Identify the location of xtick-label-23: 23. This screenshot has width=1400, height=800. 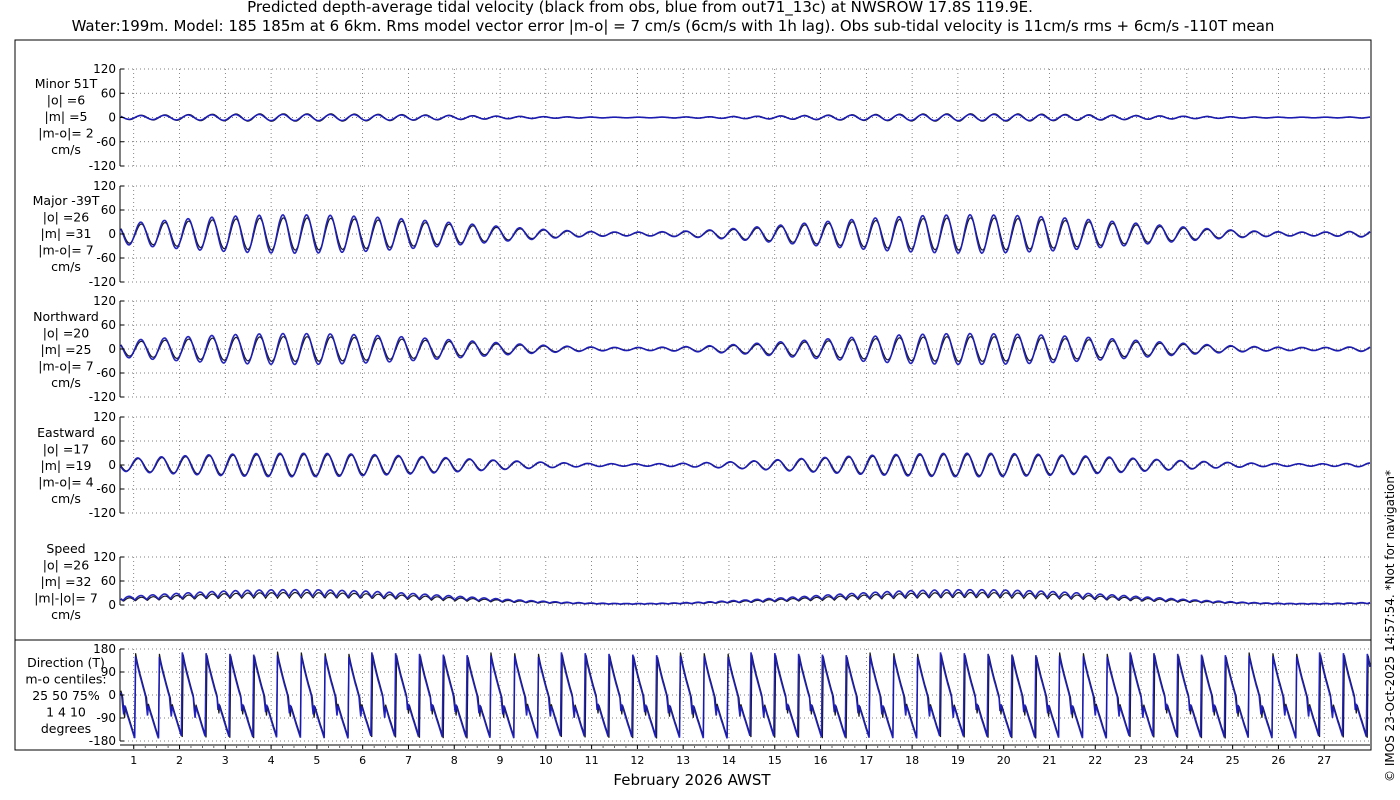
(1141, 760).